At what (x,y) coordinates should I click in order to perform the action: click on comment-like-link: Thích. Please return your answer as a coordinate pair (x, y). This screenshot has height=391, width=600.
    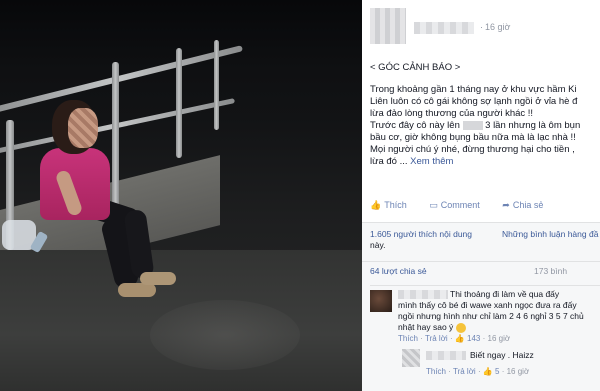
    Looking at the image, I should click on (408, 338).